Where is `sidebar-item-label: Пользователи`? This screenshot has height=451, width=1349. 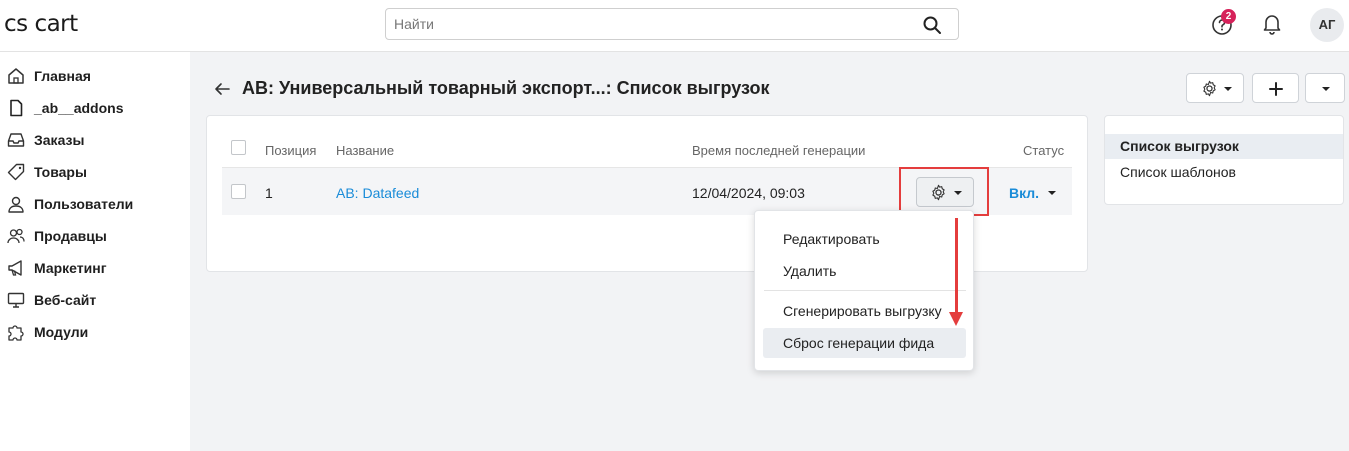 sidebar-item-label: Пользователи is located at coordinates (84, 204).